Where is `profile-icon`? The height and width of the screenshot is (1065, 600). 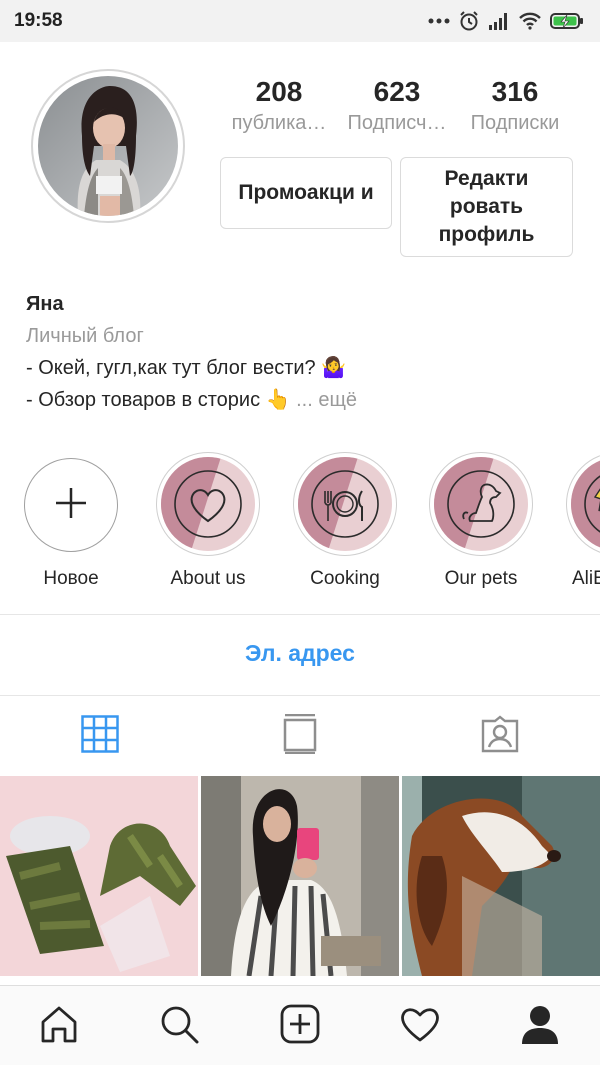
profile-icon is located at coordinates (540, 1026).